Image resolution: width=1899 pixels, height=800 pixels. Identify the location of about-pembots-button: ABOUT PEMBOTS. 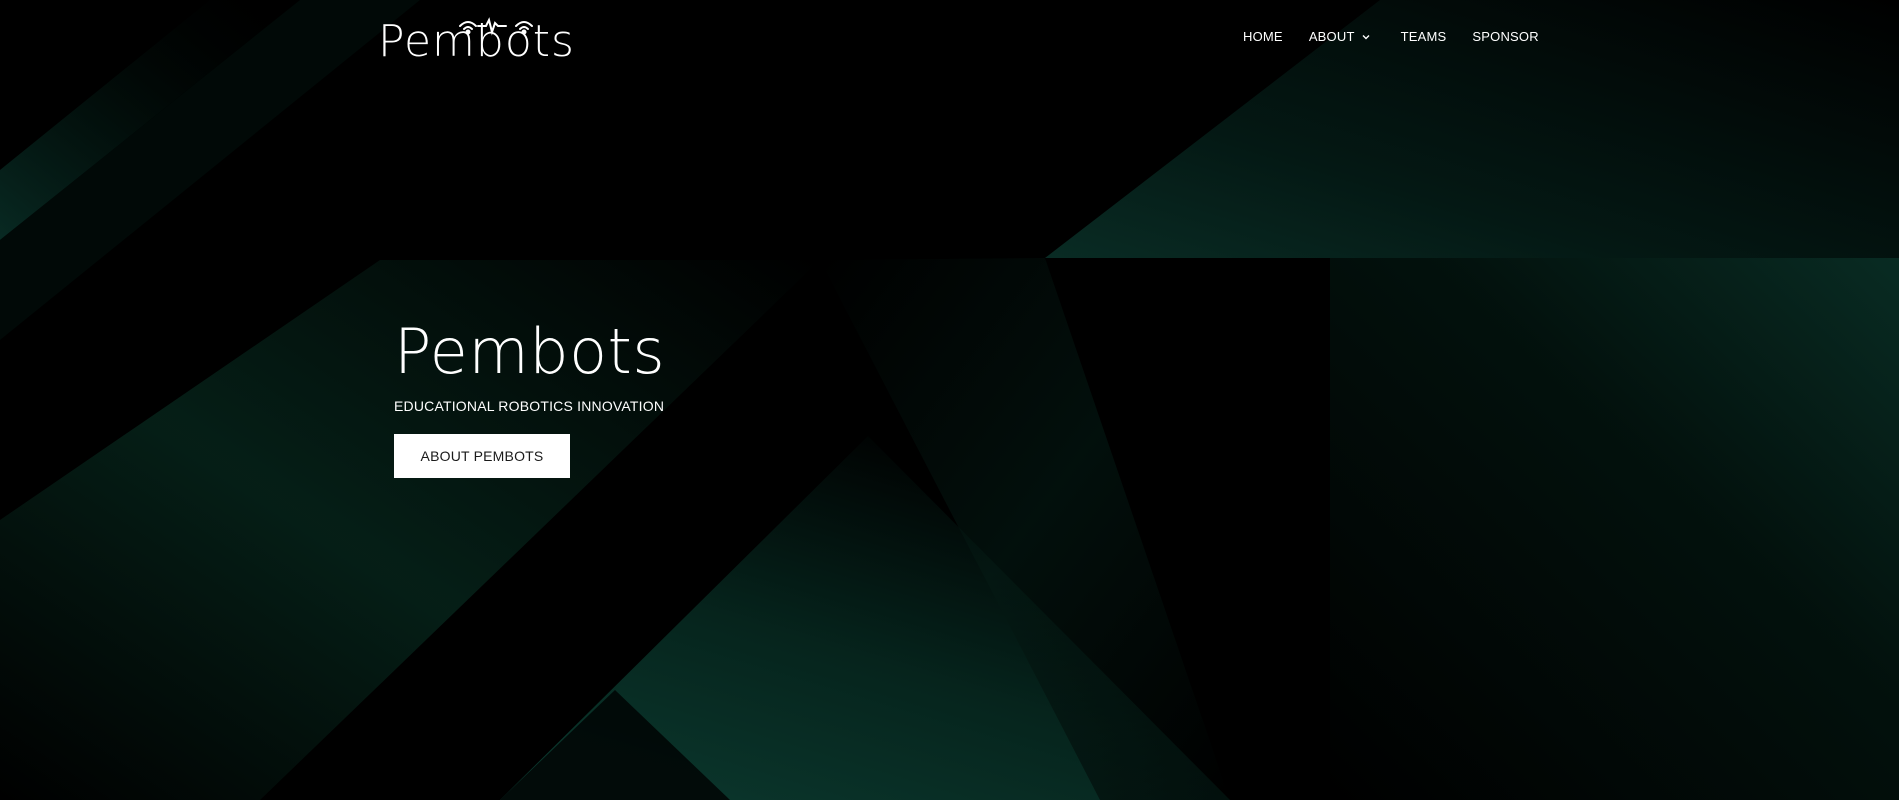
(482, 456).